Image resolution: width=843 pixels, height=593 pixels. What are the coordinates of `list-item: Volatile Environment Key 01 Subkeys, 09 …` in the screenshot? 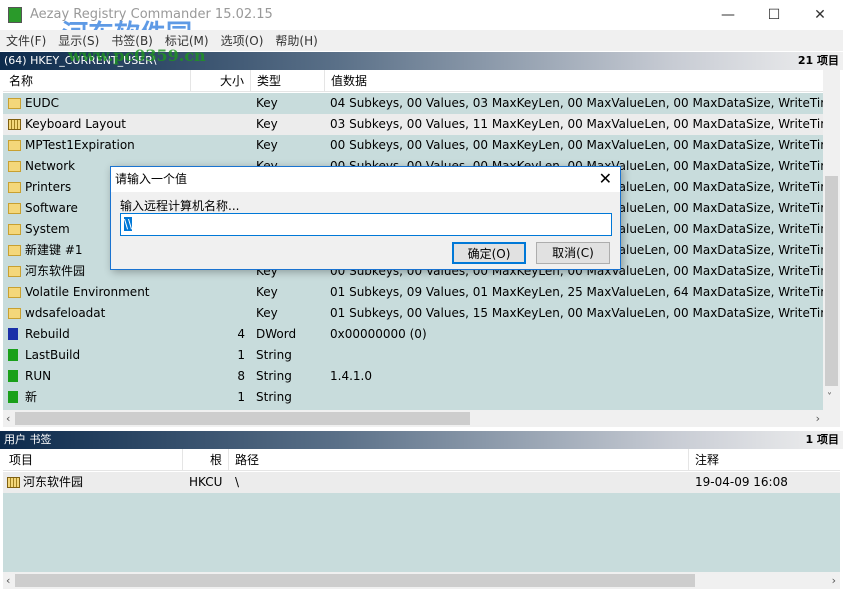 It's located at (413, 292).